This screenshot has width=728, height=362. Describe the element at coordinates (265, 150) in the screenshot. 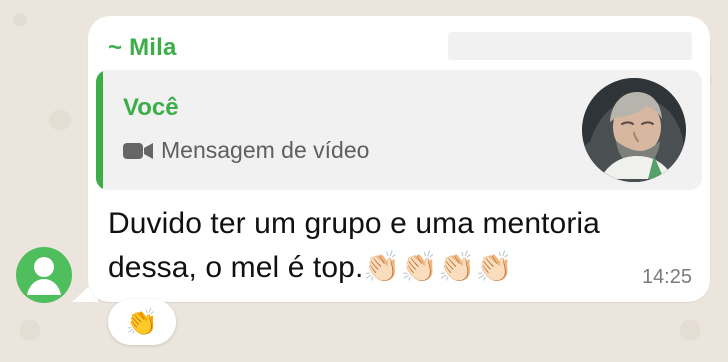

I see `quoted-type-label: Mensagem de vídeo` at that location.